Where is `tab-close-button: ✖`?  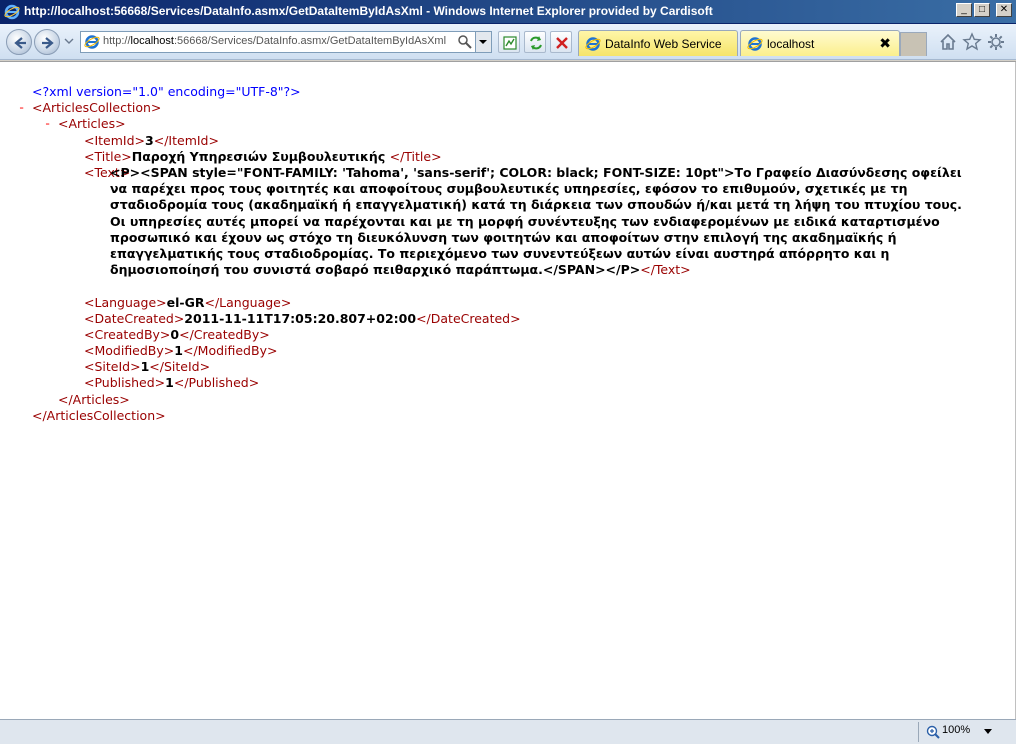
tab-close-button: ✖ is located at coordinates (885, 43).